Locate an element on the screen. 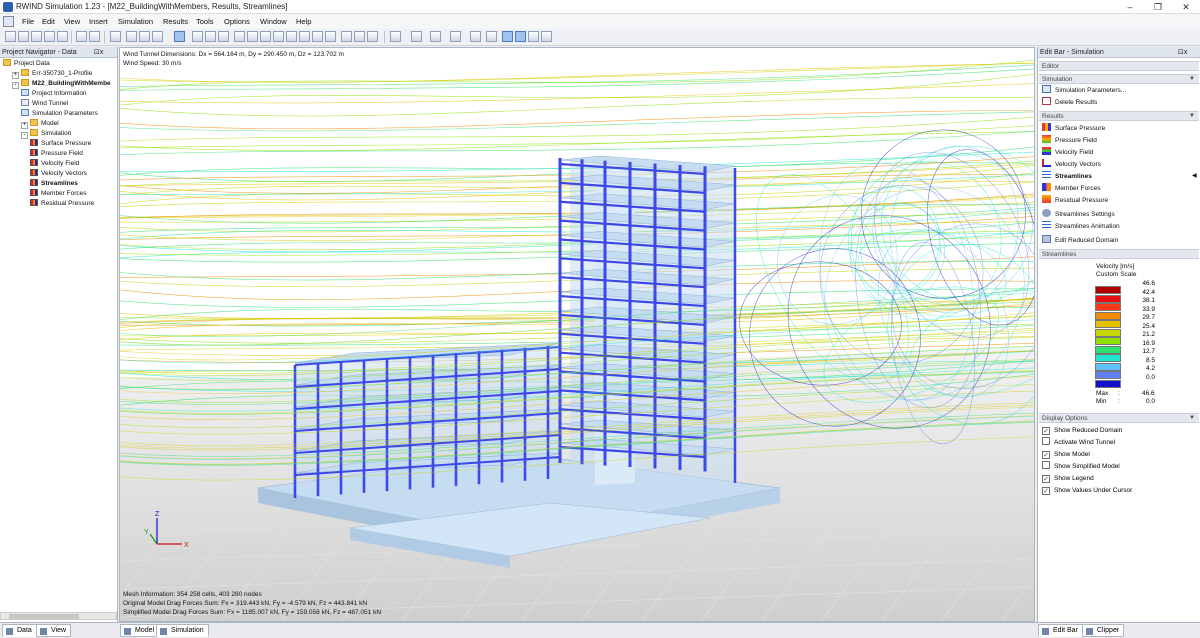  horizontal-scrollbar is located at coordinates (58, 616).